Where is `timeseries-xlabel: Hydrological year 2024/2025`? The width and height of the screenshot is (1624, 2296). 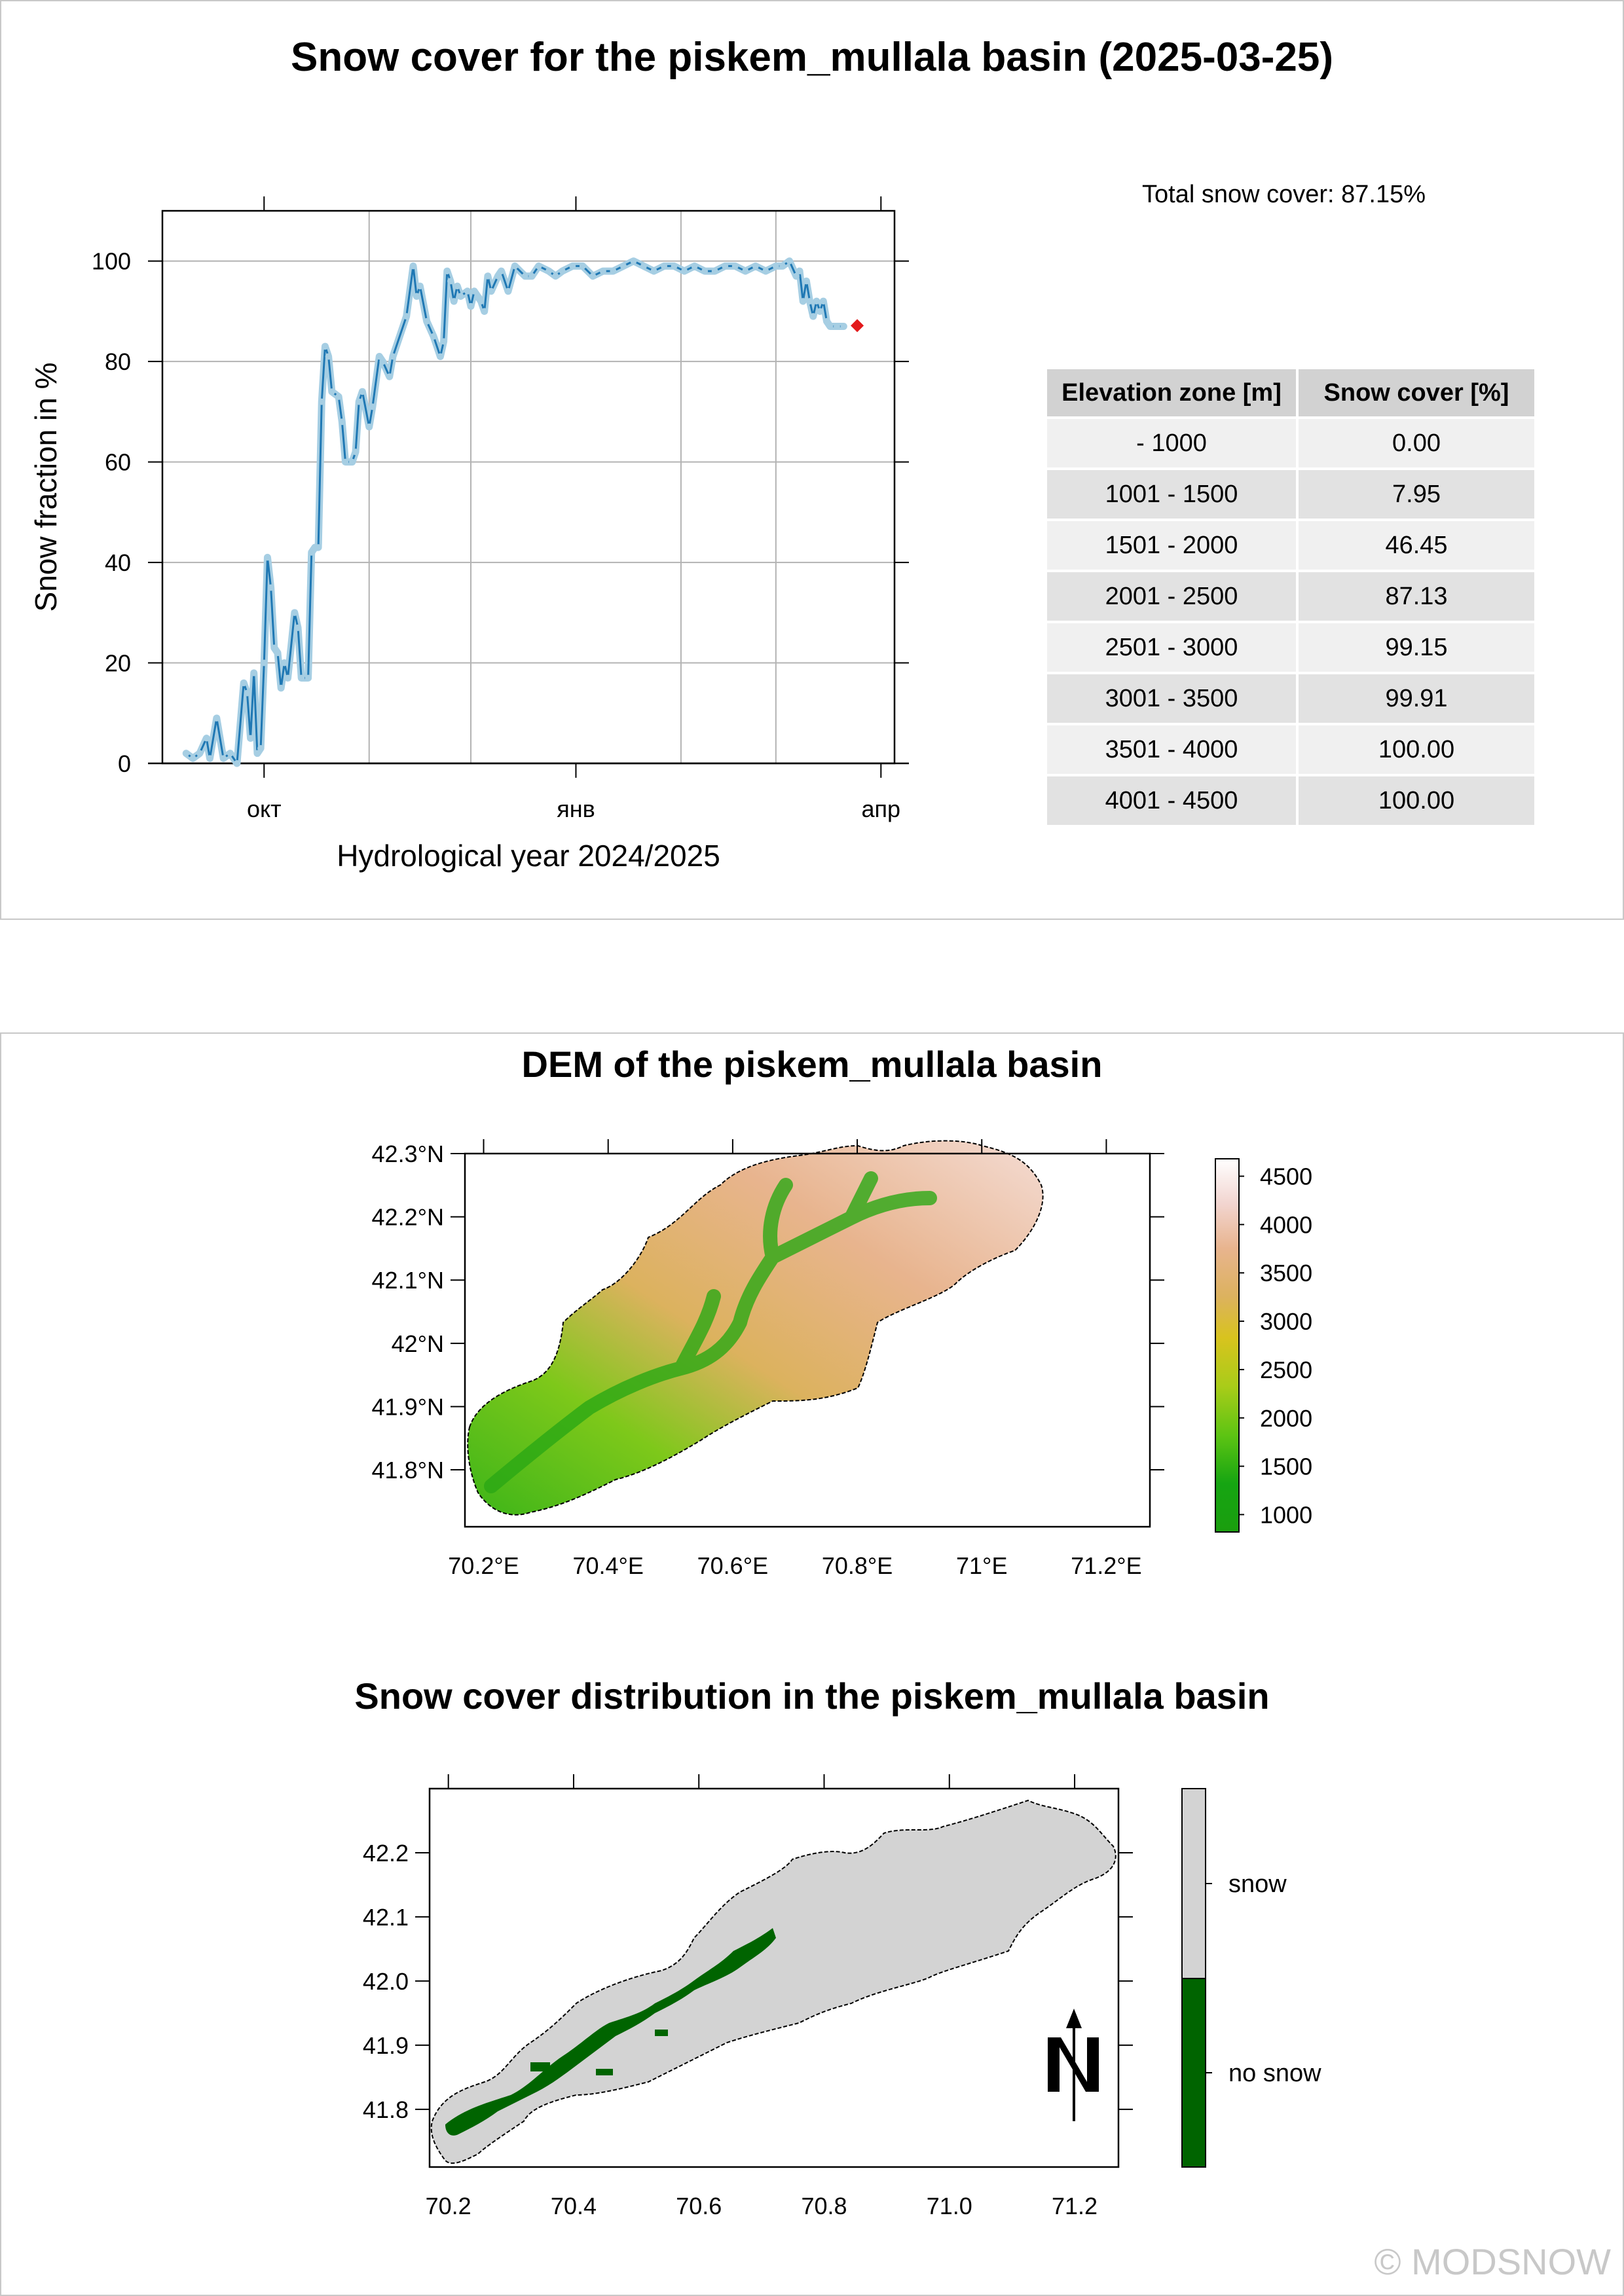
timeseries-xlabel: Hydrological year 2024/2025 is located at coordinates (528, 856).